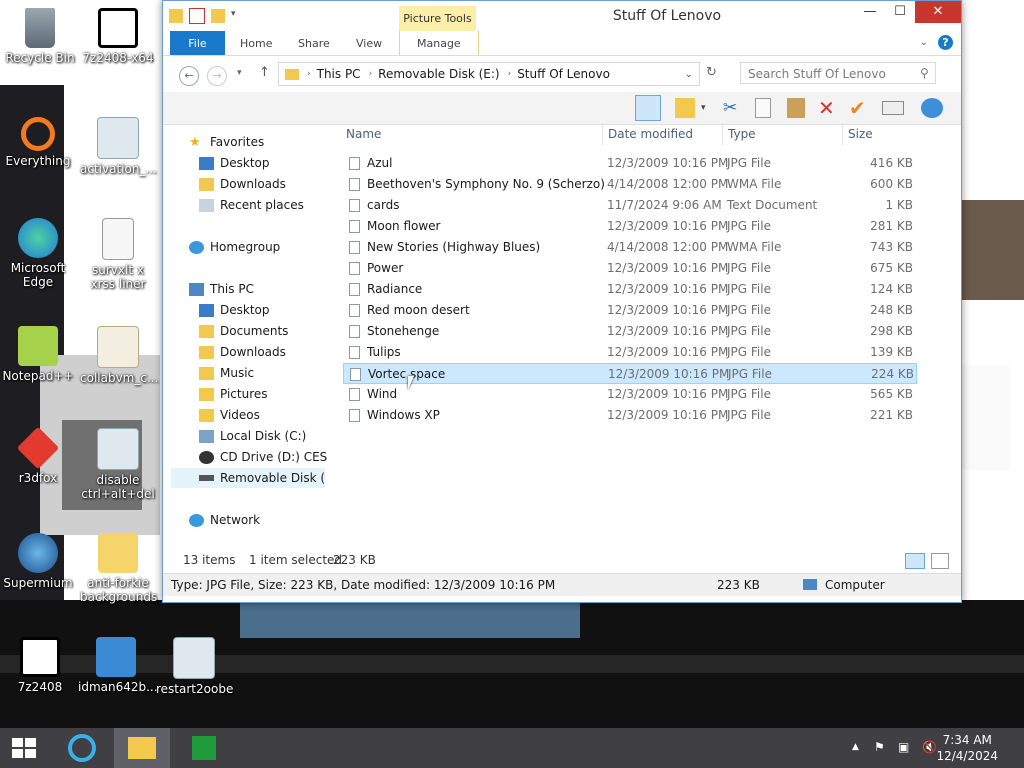 Image resolution: width=1024 pixels, height=768 pixels. I want to click on search-input: Search Stuff Of Lenovo, so click(838, 73).